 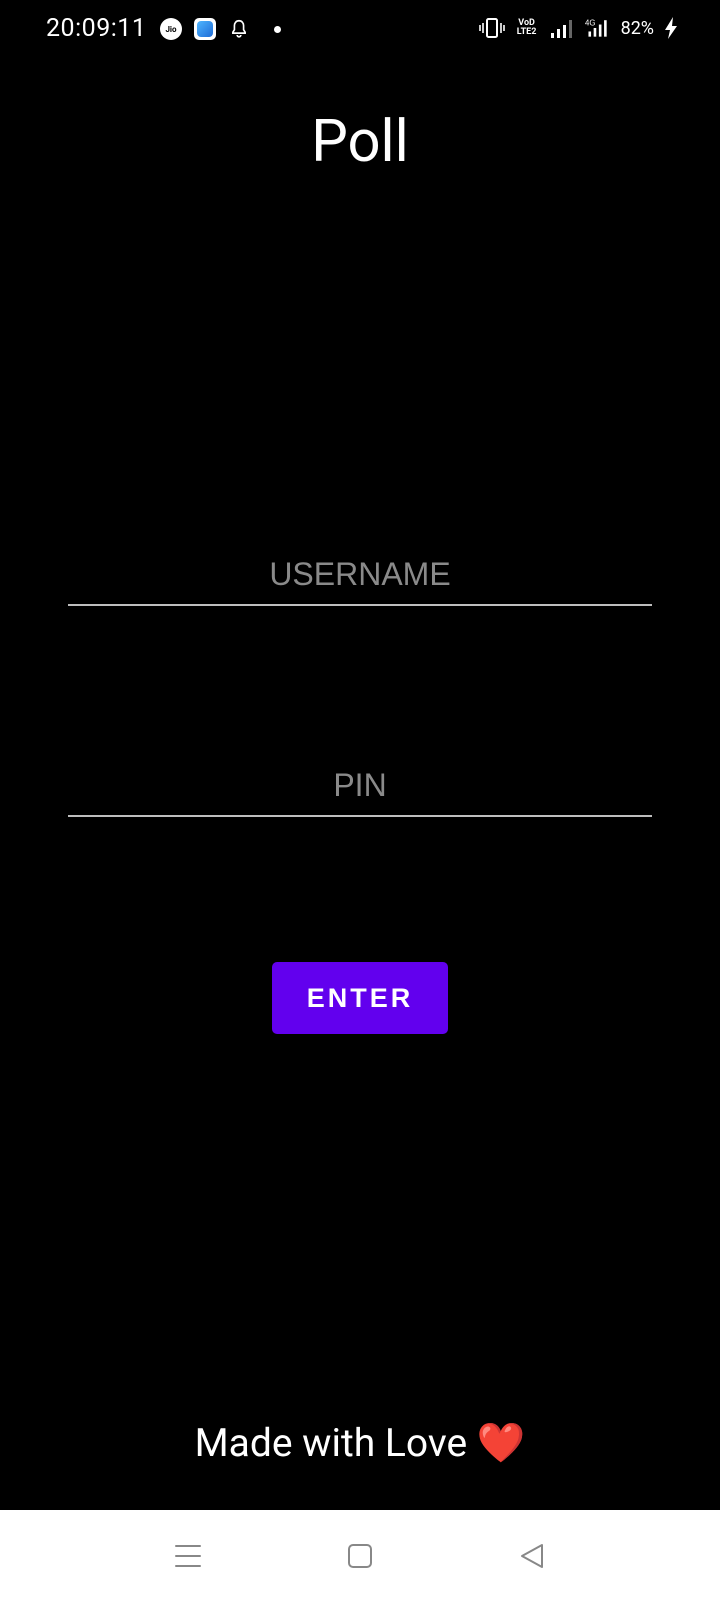 I want to click on system-icons: VoD LTE2 4G 82%, so click(x=578, y=28).